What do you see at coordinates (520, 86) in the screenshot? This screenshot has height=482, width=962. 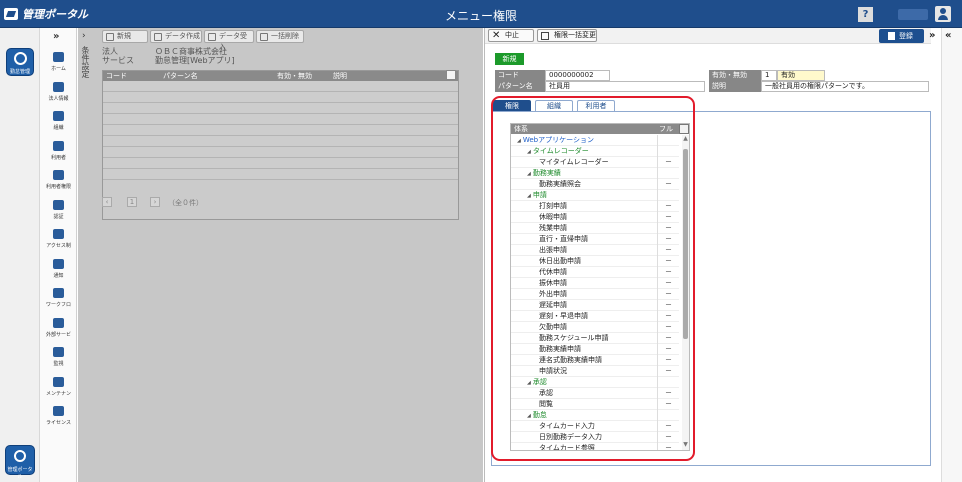 I see `pattern-label: パターン名` at bounding box center [520, 86].